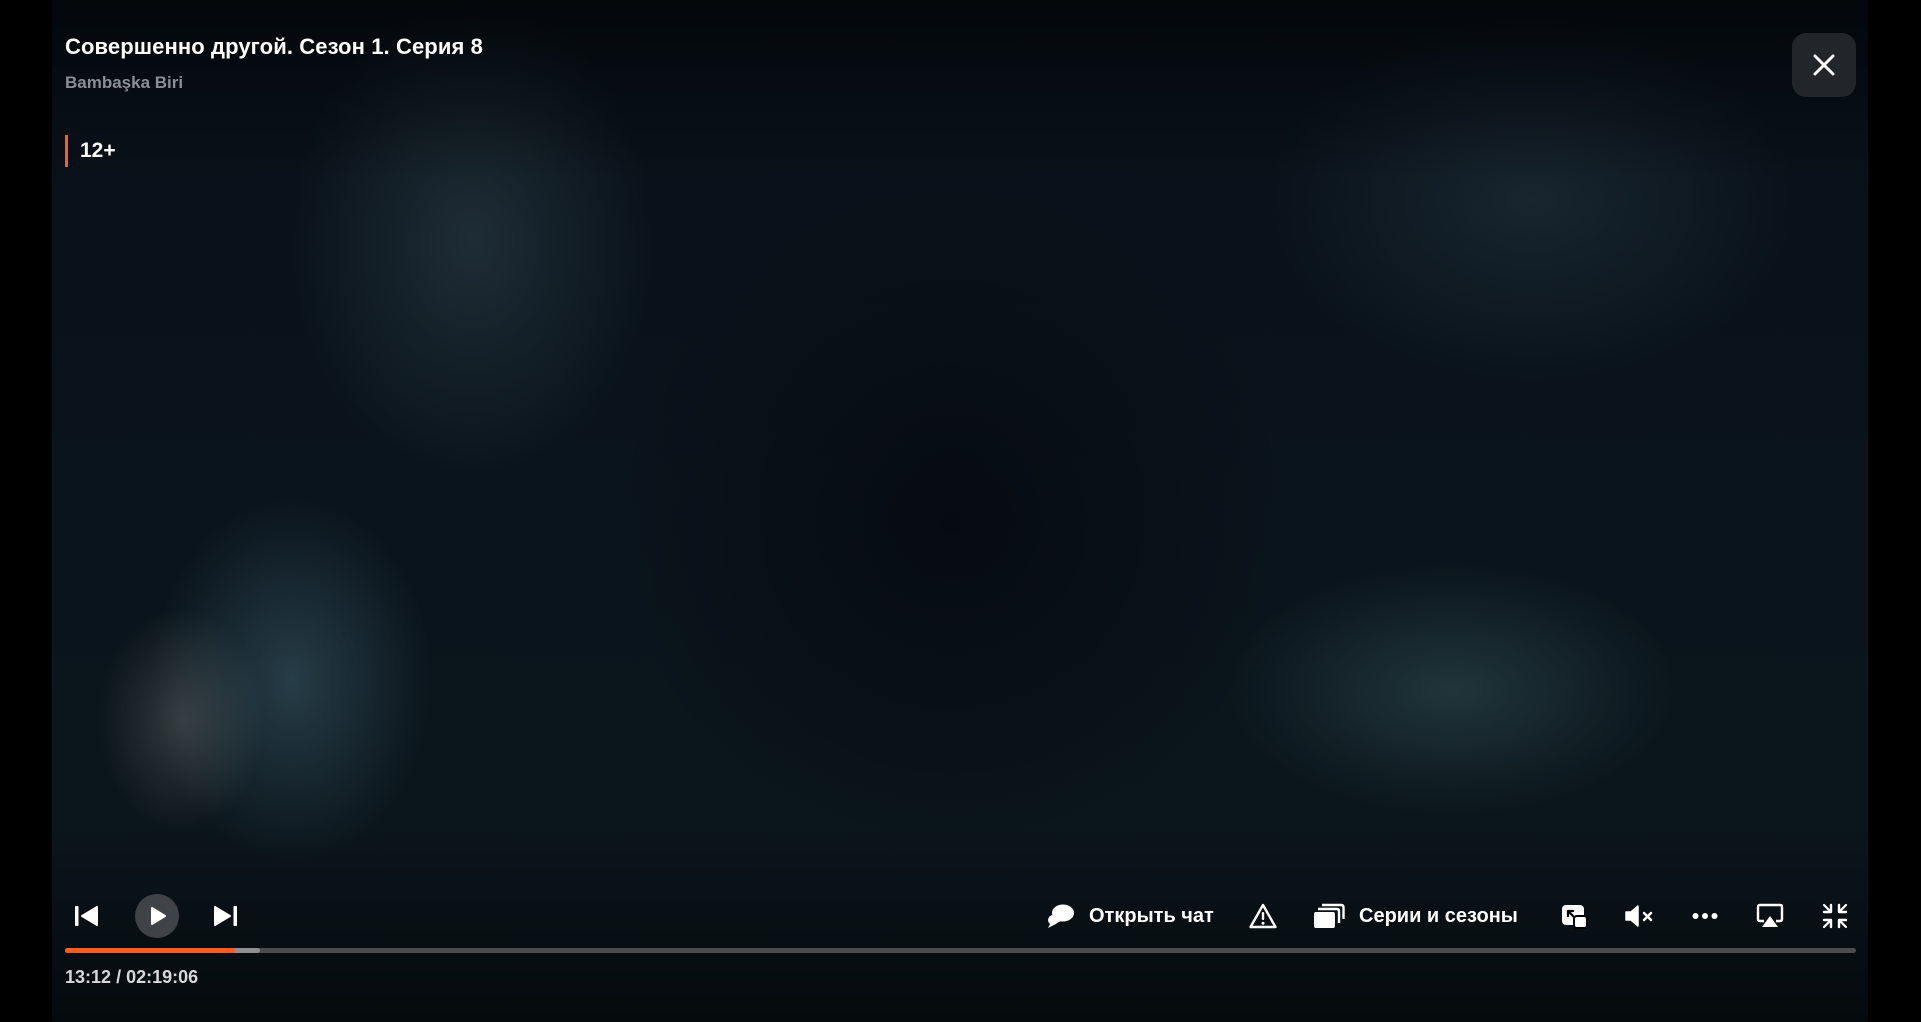 This screenshot has width=1921, height=1022. I want to click on age-rating-badge: 12+, so click(90, 151).